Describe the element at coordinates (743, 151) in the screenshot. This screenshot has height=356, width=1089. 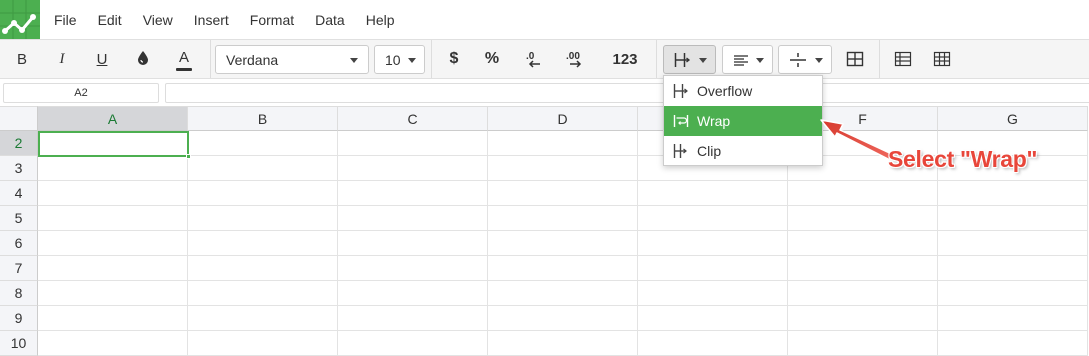
I see `menu-item-clip: Clip` at that location.